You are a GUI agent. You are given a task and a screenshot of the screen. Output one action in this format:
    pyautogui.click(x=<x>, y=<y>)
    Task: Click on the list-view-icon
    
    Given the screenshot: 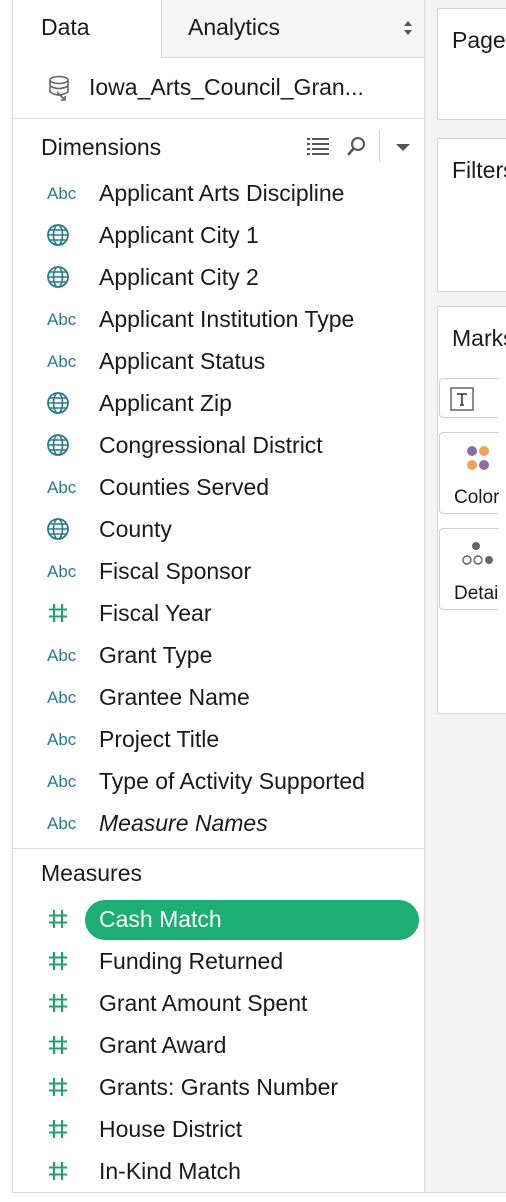 What is the action you would take?
    pyautogui.click(x=320, y=147)
    